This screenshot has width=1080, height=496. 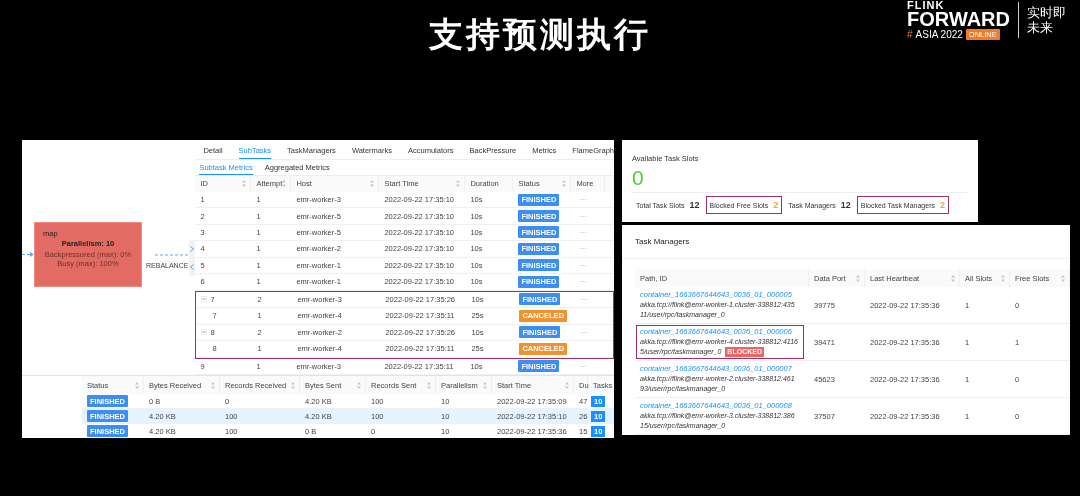 I want to click on slide-title: 支持预测执行, so click(x=540, y=34).